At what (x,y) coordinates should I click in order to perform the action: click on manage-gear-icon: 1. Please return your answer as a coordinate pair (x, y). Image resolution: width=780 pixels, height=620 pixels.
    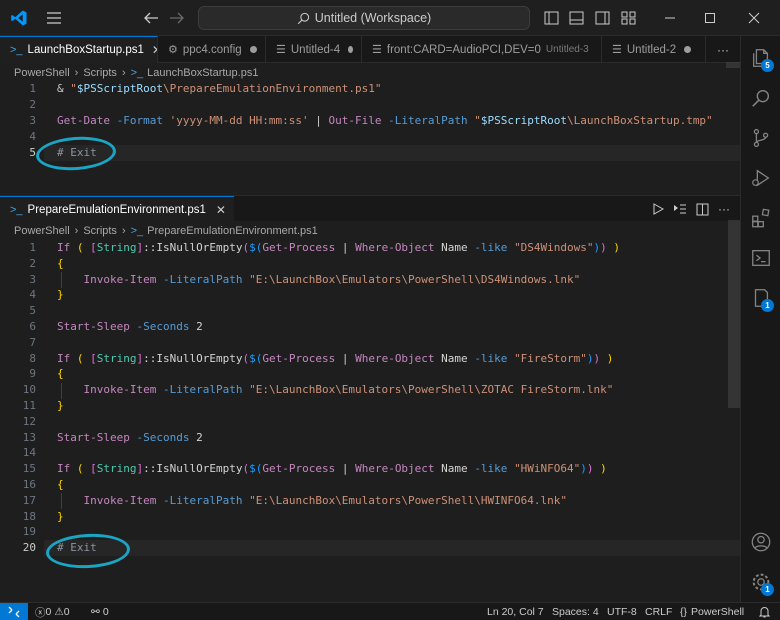
    Looking at the image, I should click on (760, 582).